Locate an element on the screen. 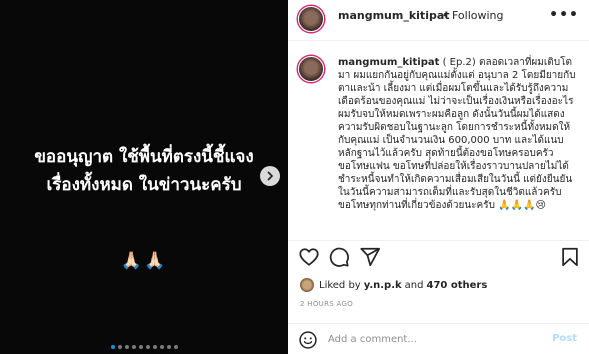 This screenshot has height=354, width=589. likes-prefix: Liked by is located at coordinates (340, 285).